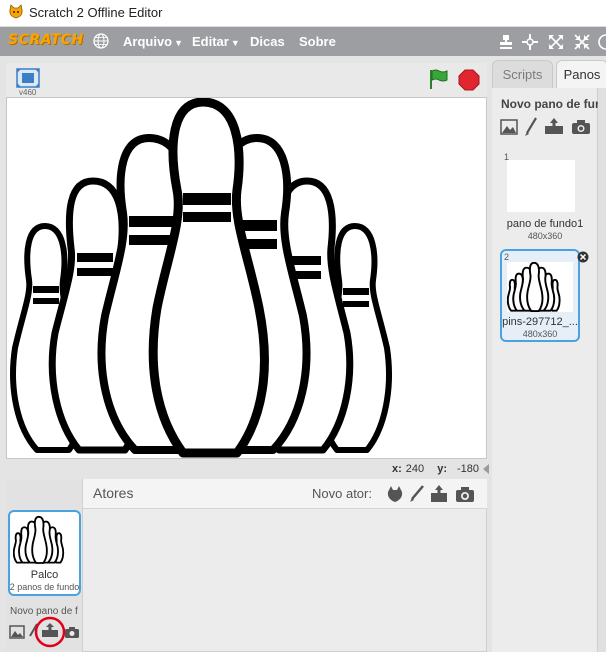 This screenshot has height=652, width=606. Describe the element at coordinates (28, 78) in the screenshot. I see `presentation-mode-icon` at that location.